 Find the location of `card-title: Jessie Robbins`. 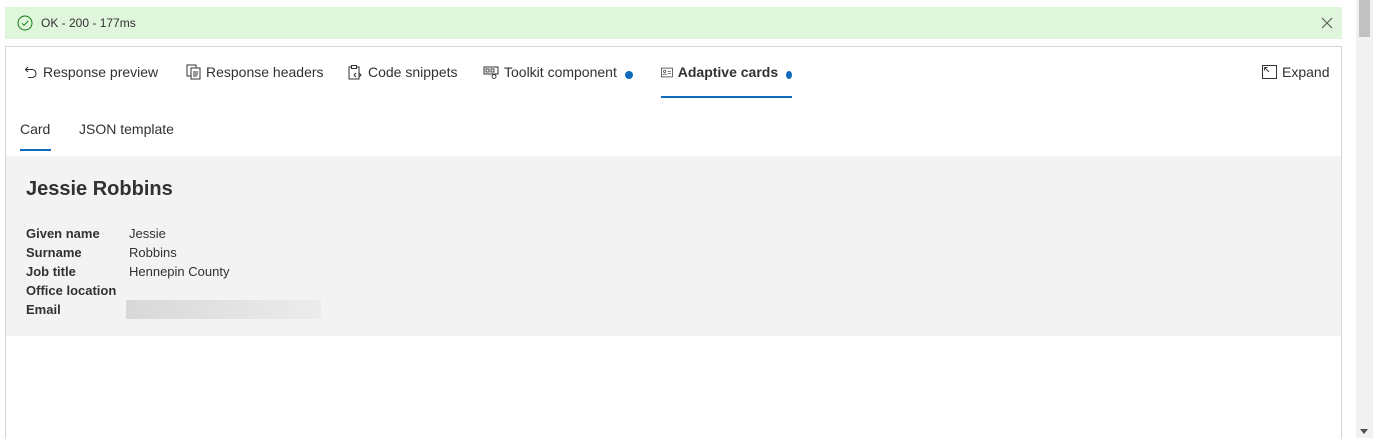

card-title: Jessie Robbins is located at coordinates (99, 189).